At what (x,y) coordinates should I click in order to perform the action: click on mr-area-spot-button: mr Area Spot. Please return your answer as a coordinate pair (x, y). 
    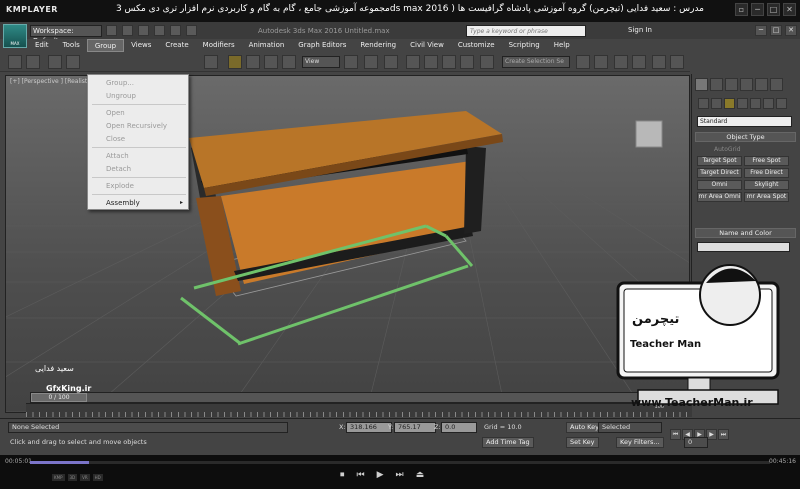
    Looking at the image, I should click on (766, 197).